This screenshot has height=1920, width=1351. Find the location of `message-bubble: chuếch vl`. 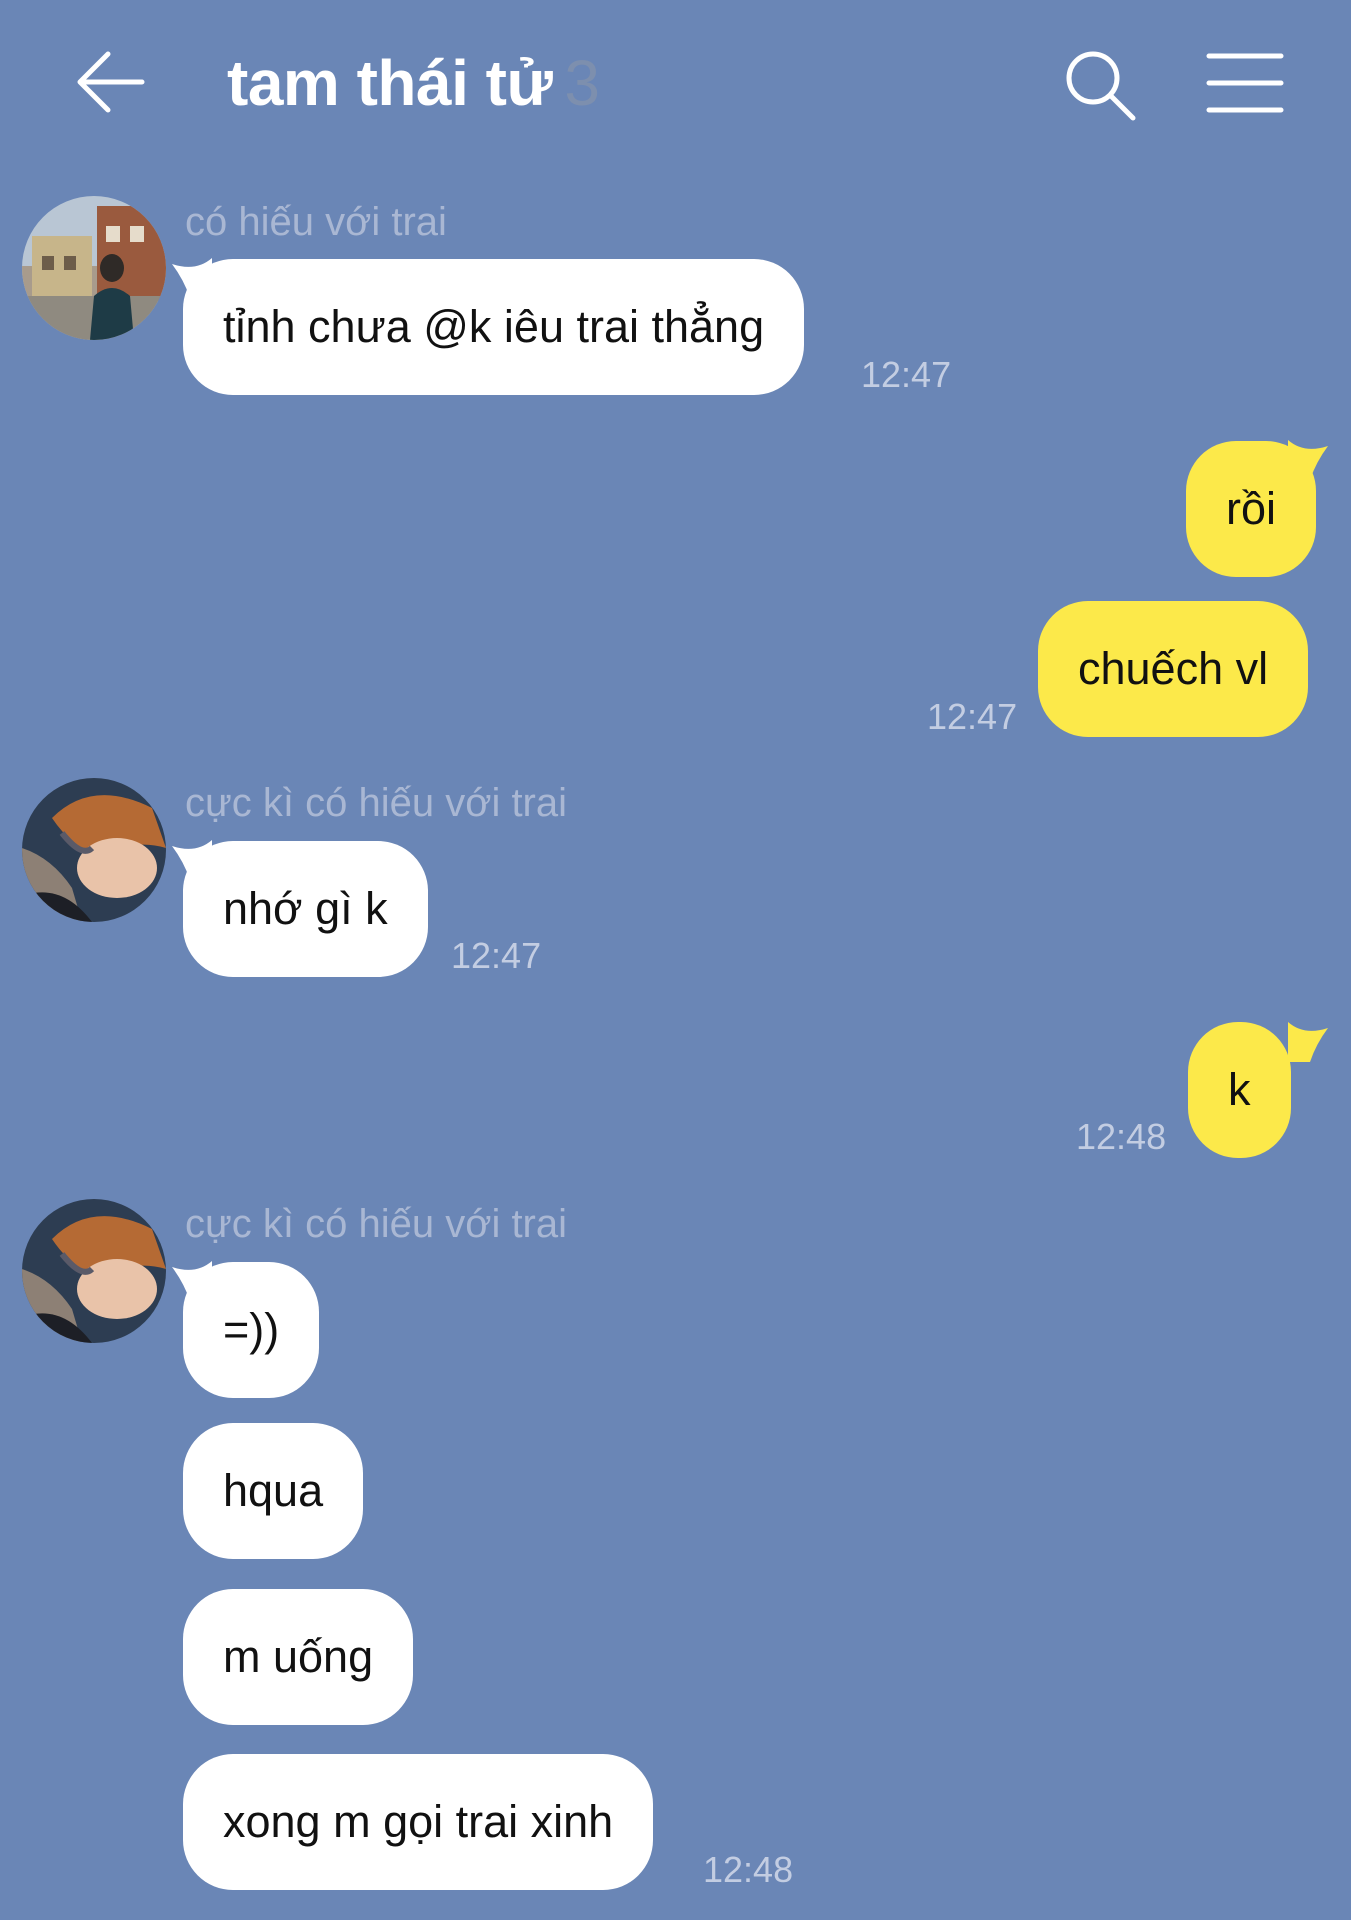

message-bubble: chuếch vl is located at coordinates (1173, 669).